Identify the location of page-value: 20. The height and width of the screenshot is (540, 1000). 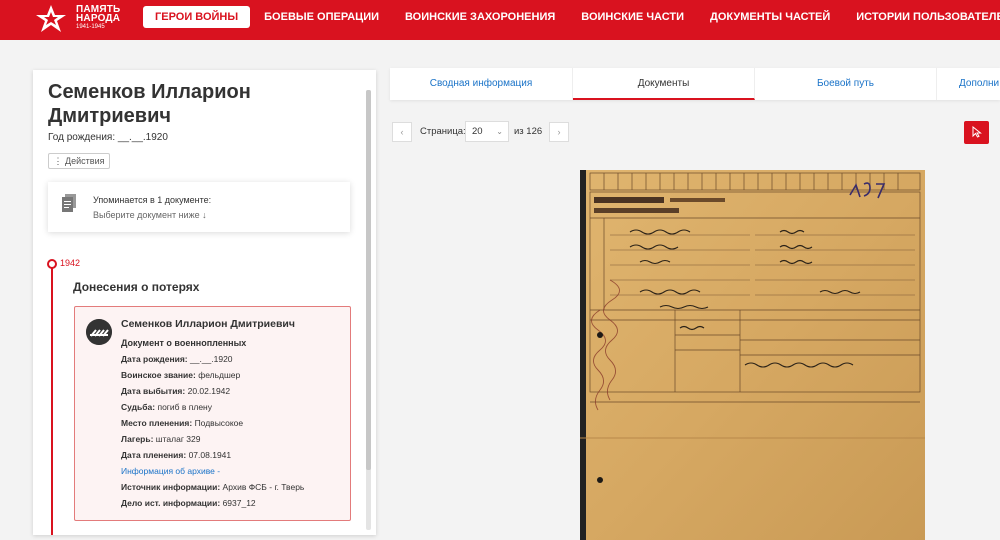
(477, 131).